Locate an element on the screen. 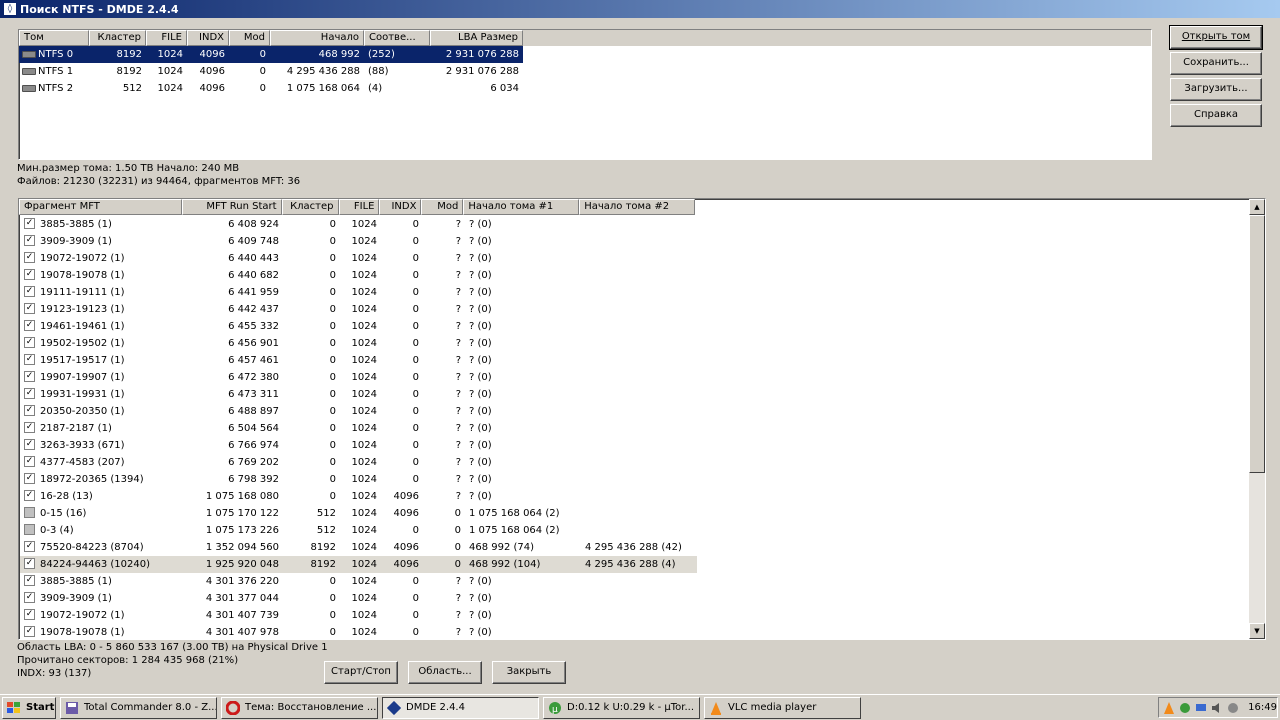  fragment-row: ✓ 4377-4583 (207) 6 769 202 0 1024 0? ? (0) is located at coordinates (358, 462).